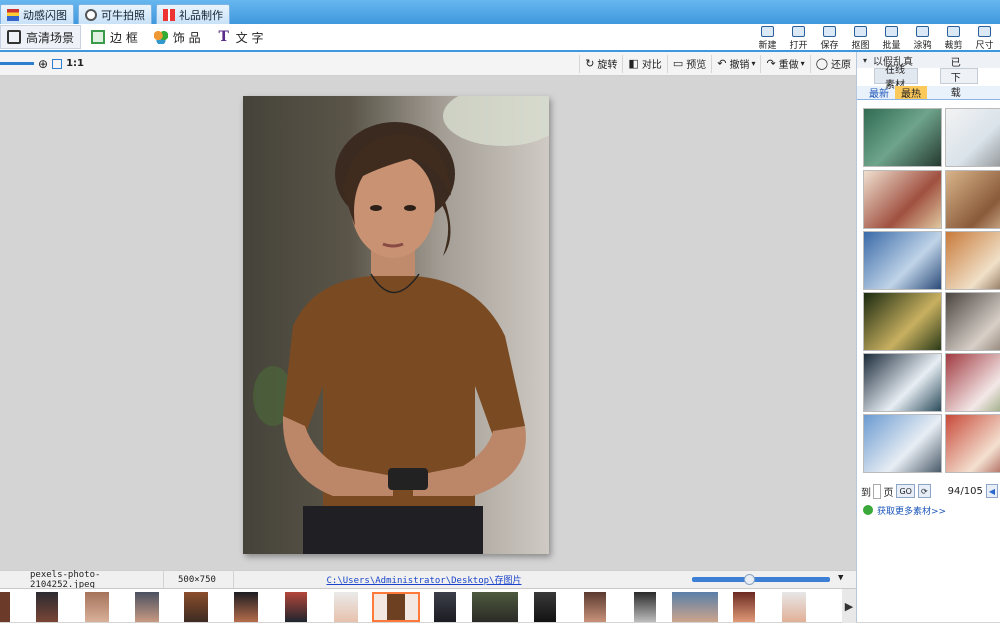  I want to click on text-icon: T, so click(223, 37).